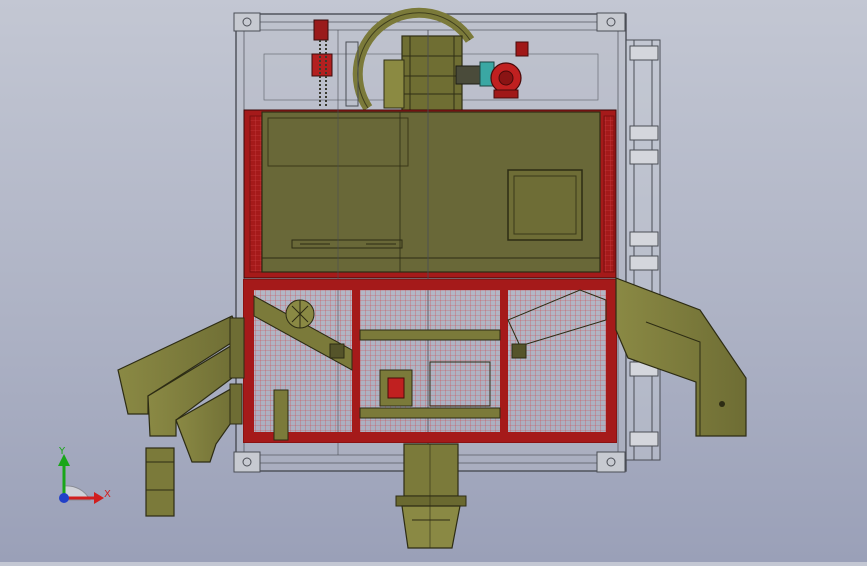  What do you see at coordinates (64, 498) in the screenshot?
I see `z-axis-dot` at bounding box center [64, 498].